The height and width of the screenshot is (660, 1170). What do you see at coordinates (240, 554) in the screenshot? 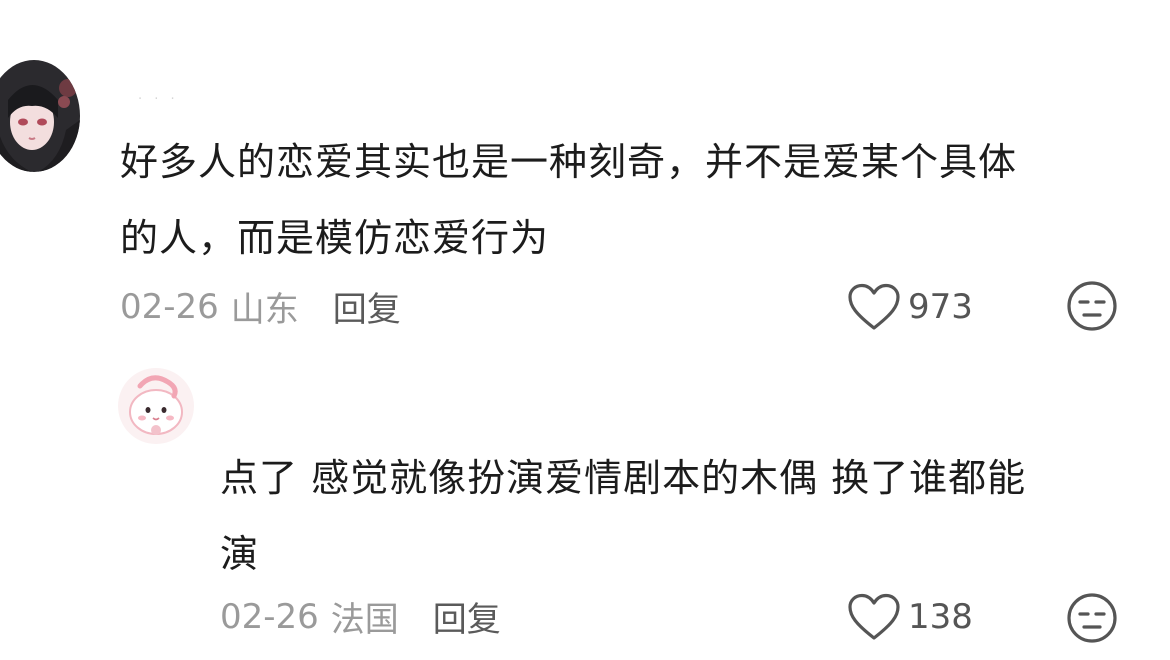
I see `comment-line: 演` at bounding box center [240, 554].